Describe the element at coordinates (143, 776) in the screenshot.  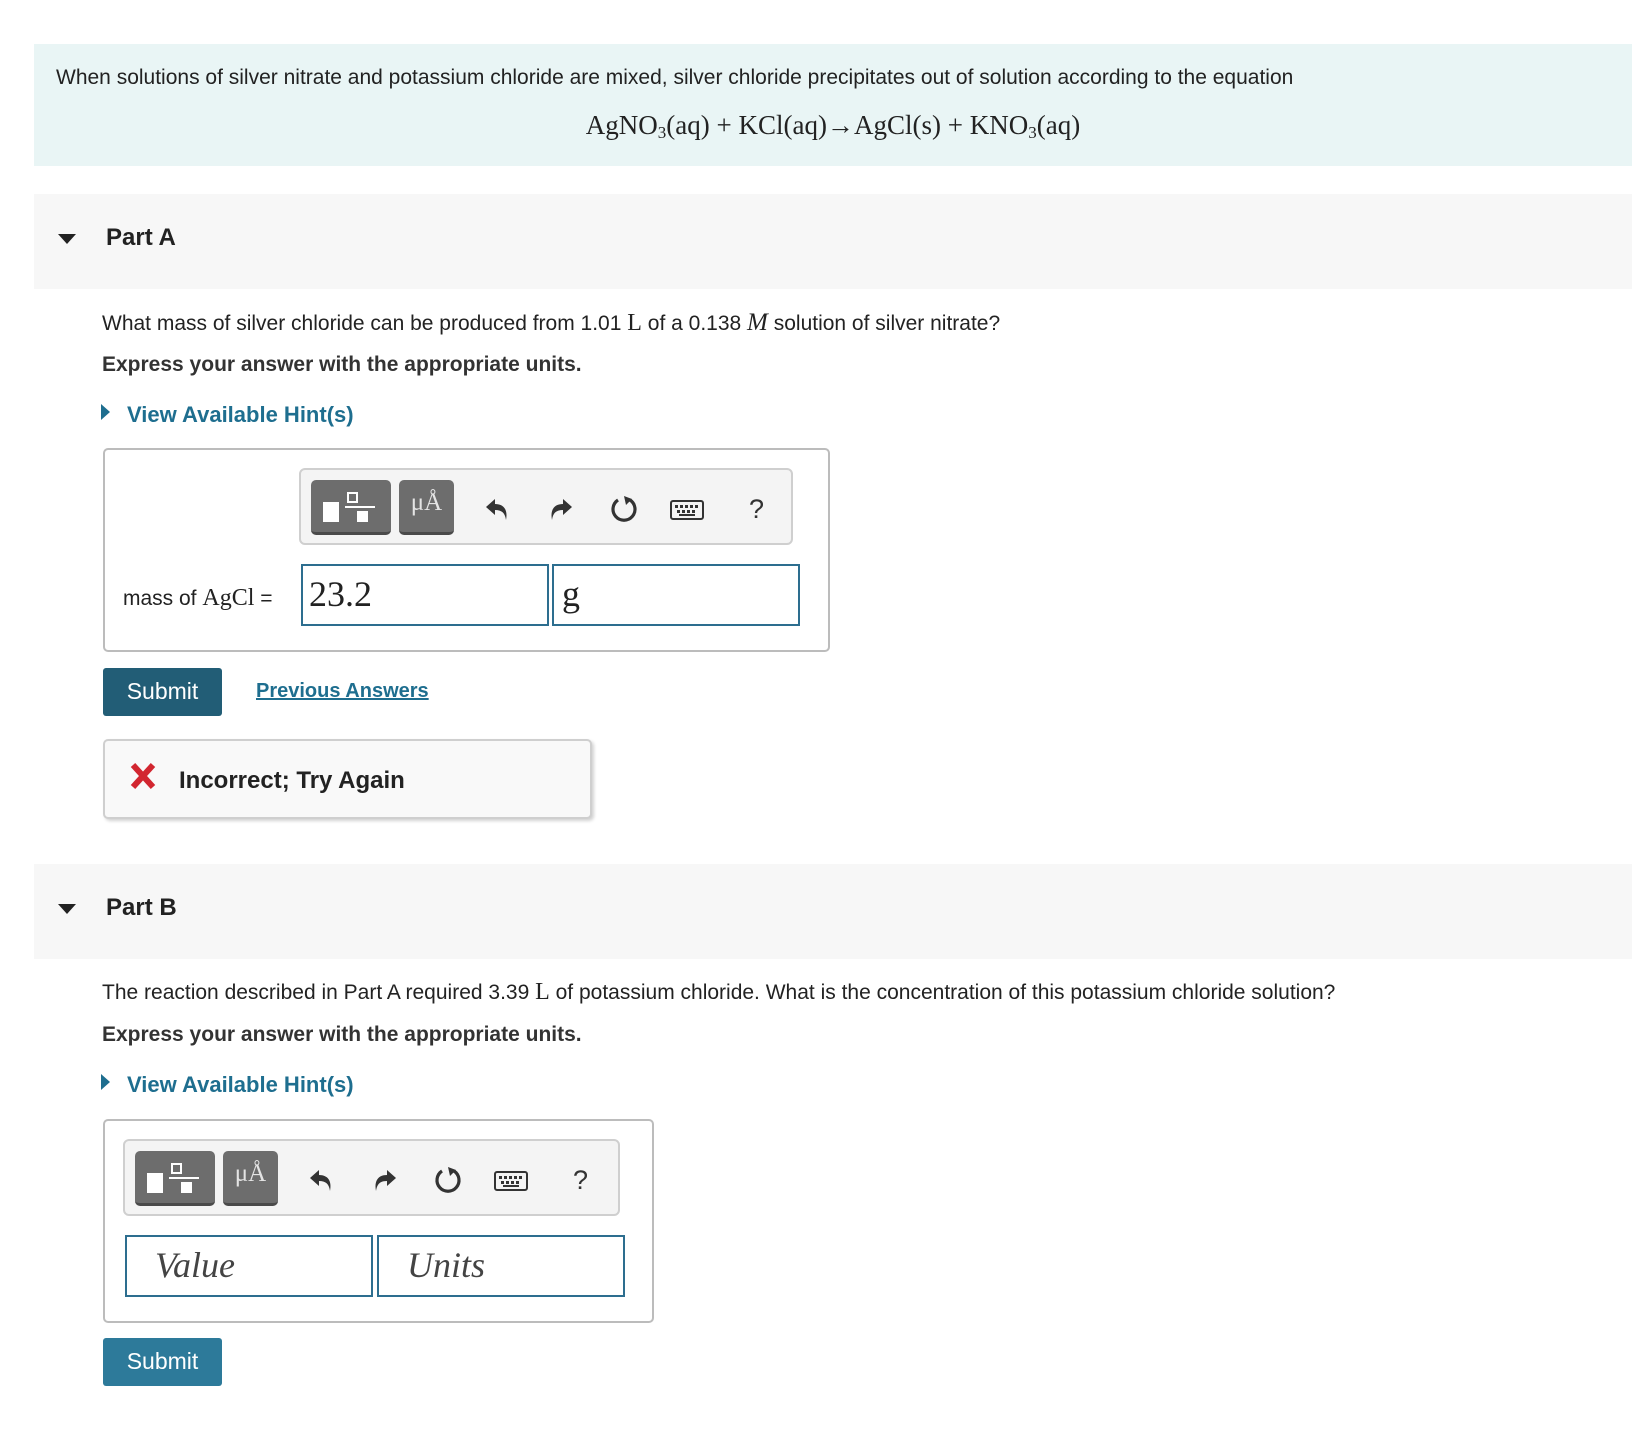
I see `incorrect-x-icon` at that location.